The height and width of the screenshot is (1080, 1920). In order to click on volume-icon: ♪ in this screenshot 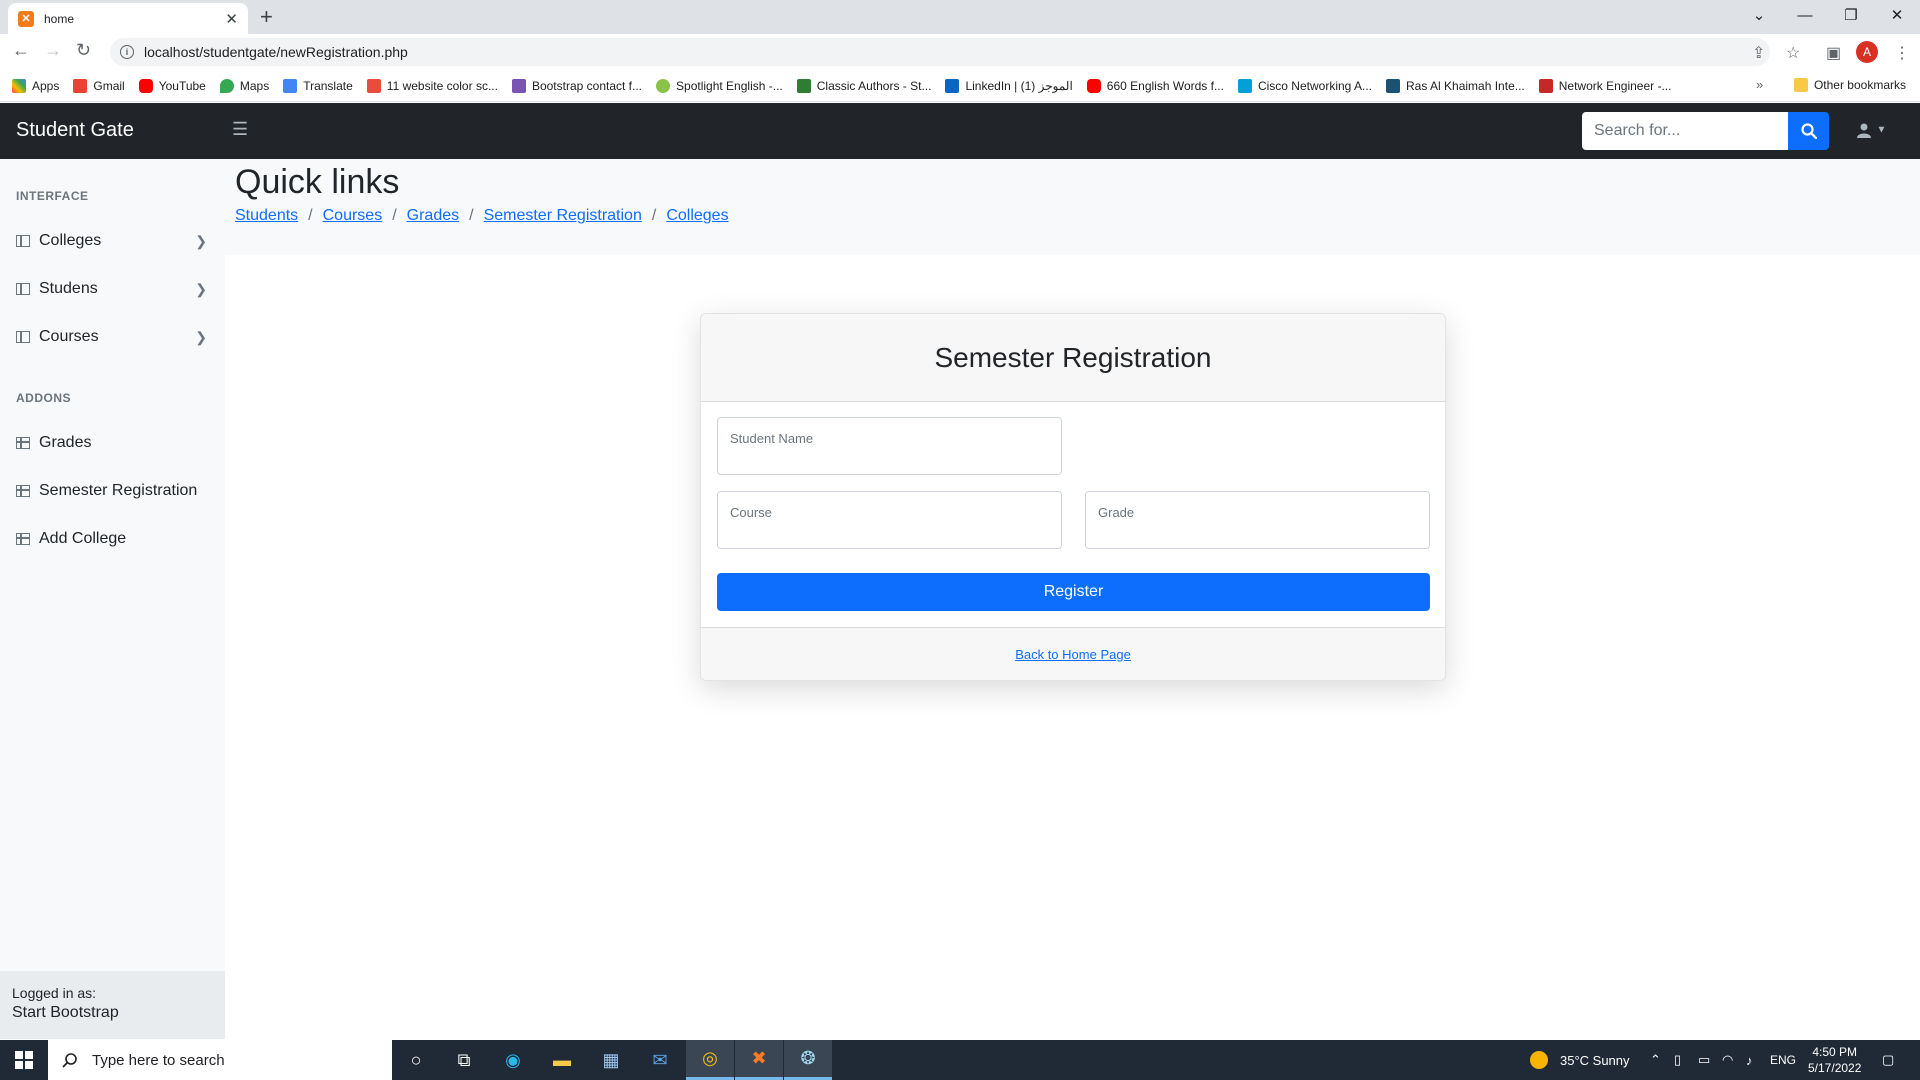, I will do `click(1749, 1060)`.